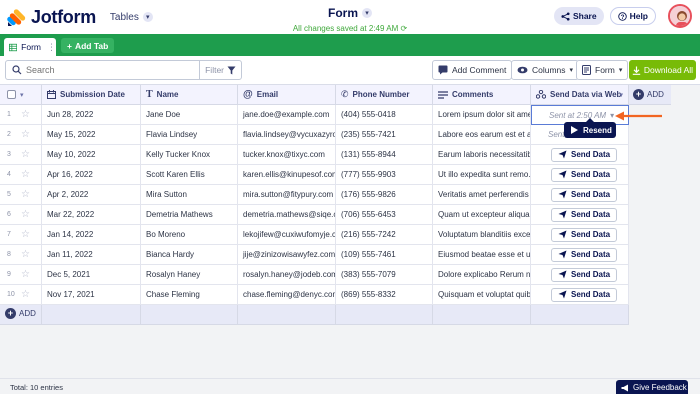  I want to click on name-cell: Kelly Tucker Knox, so click(189, 155).